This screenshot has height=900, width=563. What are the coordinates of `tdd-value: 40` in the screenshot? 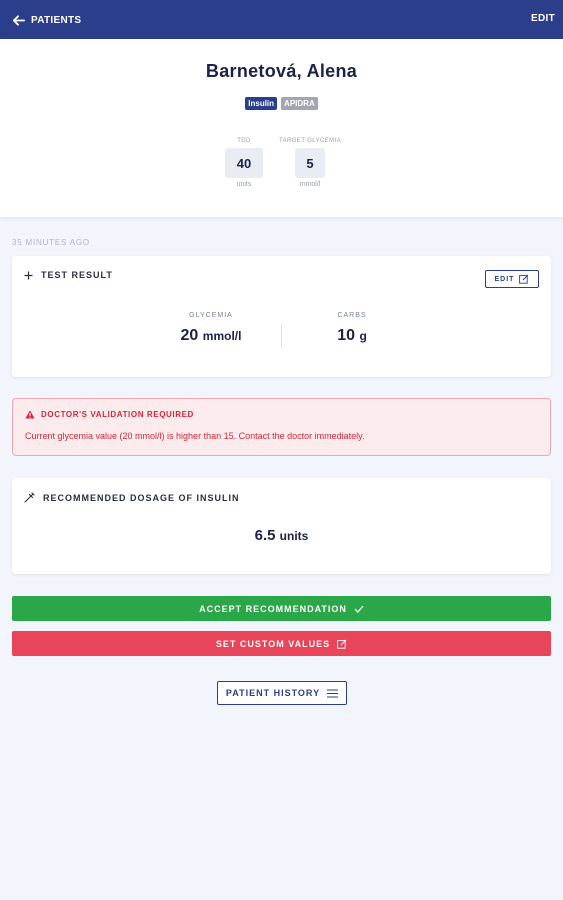 It's located at (244, 163).